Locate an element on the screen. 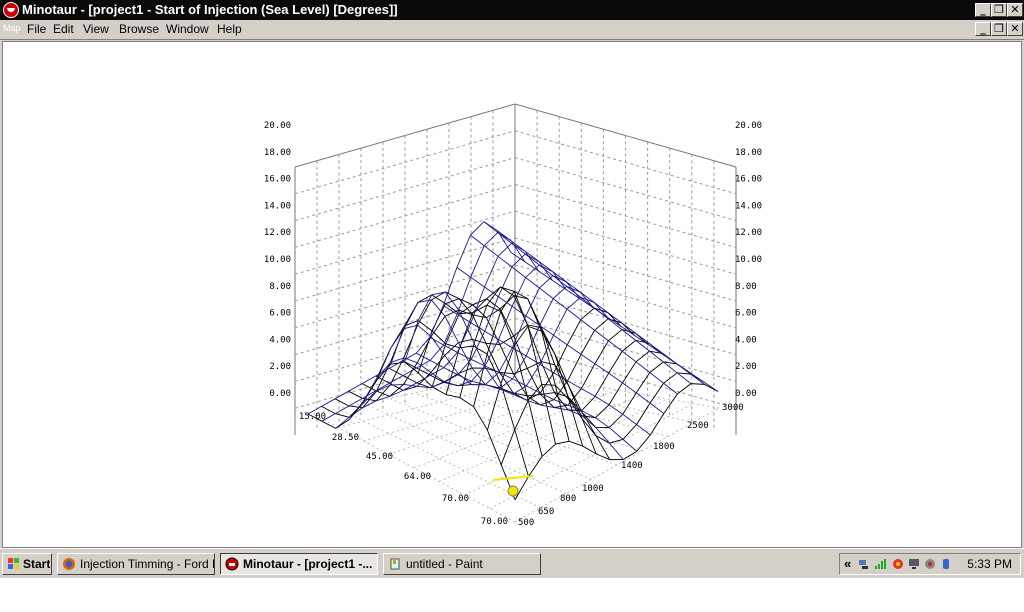  left-axis-tick-label: 64.00 is located at coordinates (417, 477).